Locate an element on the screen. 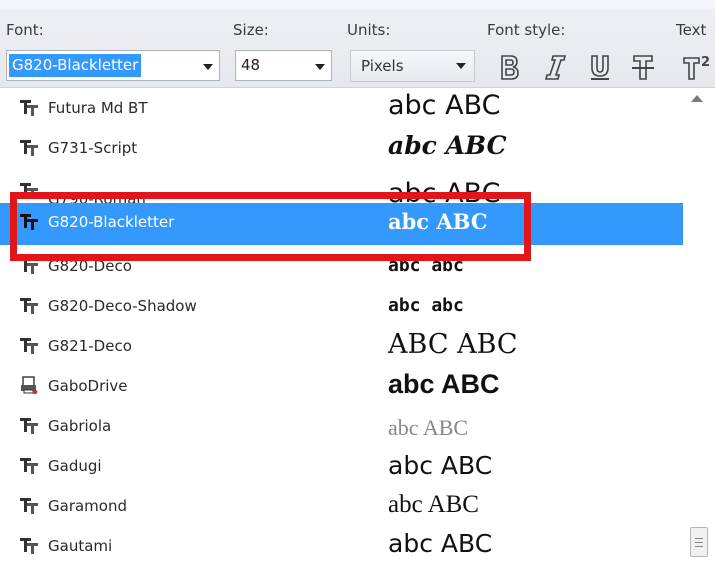 Image resolution: width=715 pixels, height=561 pixels. font-list-item: Gadugi abc ABC is located at coordinates (341, 467).